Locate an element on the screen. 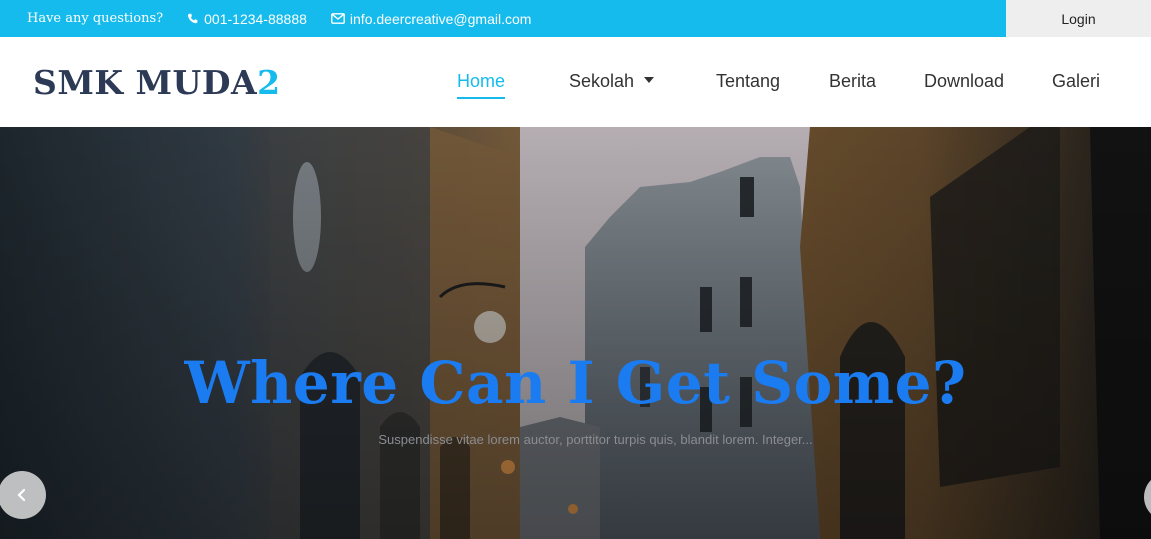 The height and width of the screenshot is (539, 1151). nav-item-home: Home is located at coordinates (481, 85).